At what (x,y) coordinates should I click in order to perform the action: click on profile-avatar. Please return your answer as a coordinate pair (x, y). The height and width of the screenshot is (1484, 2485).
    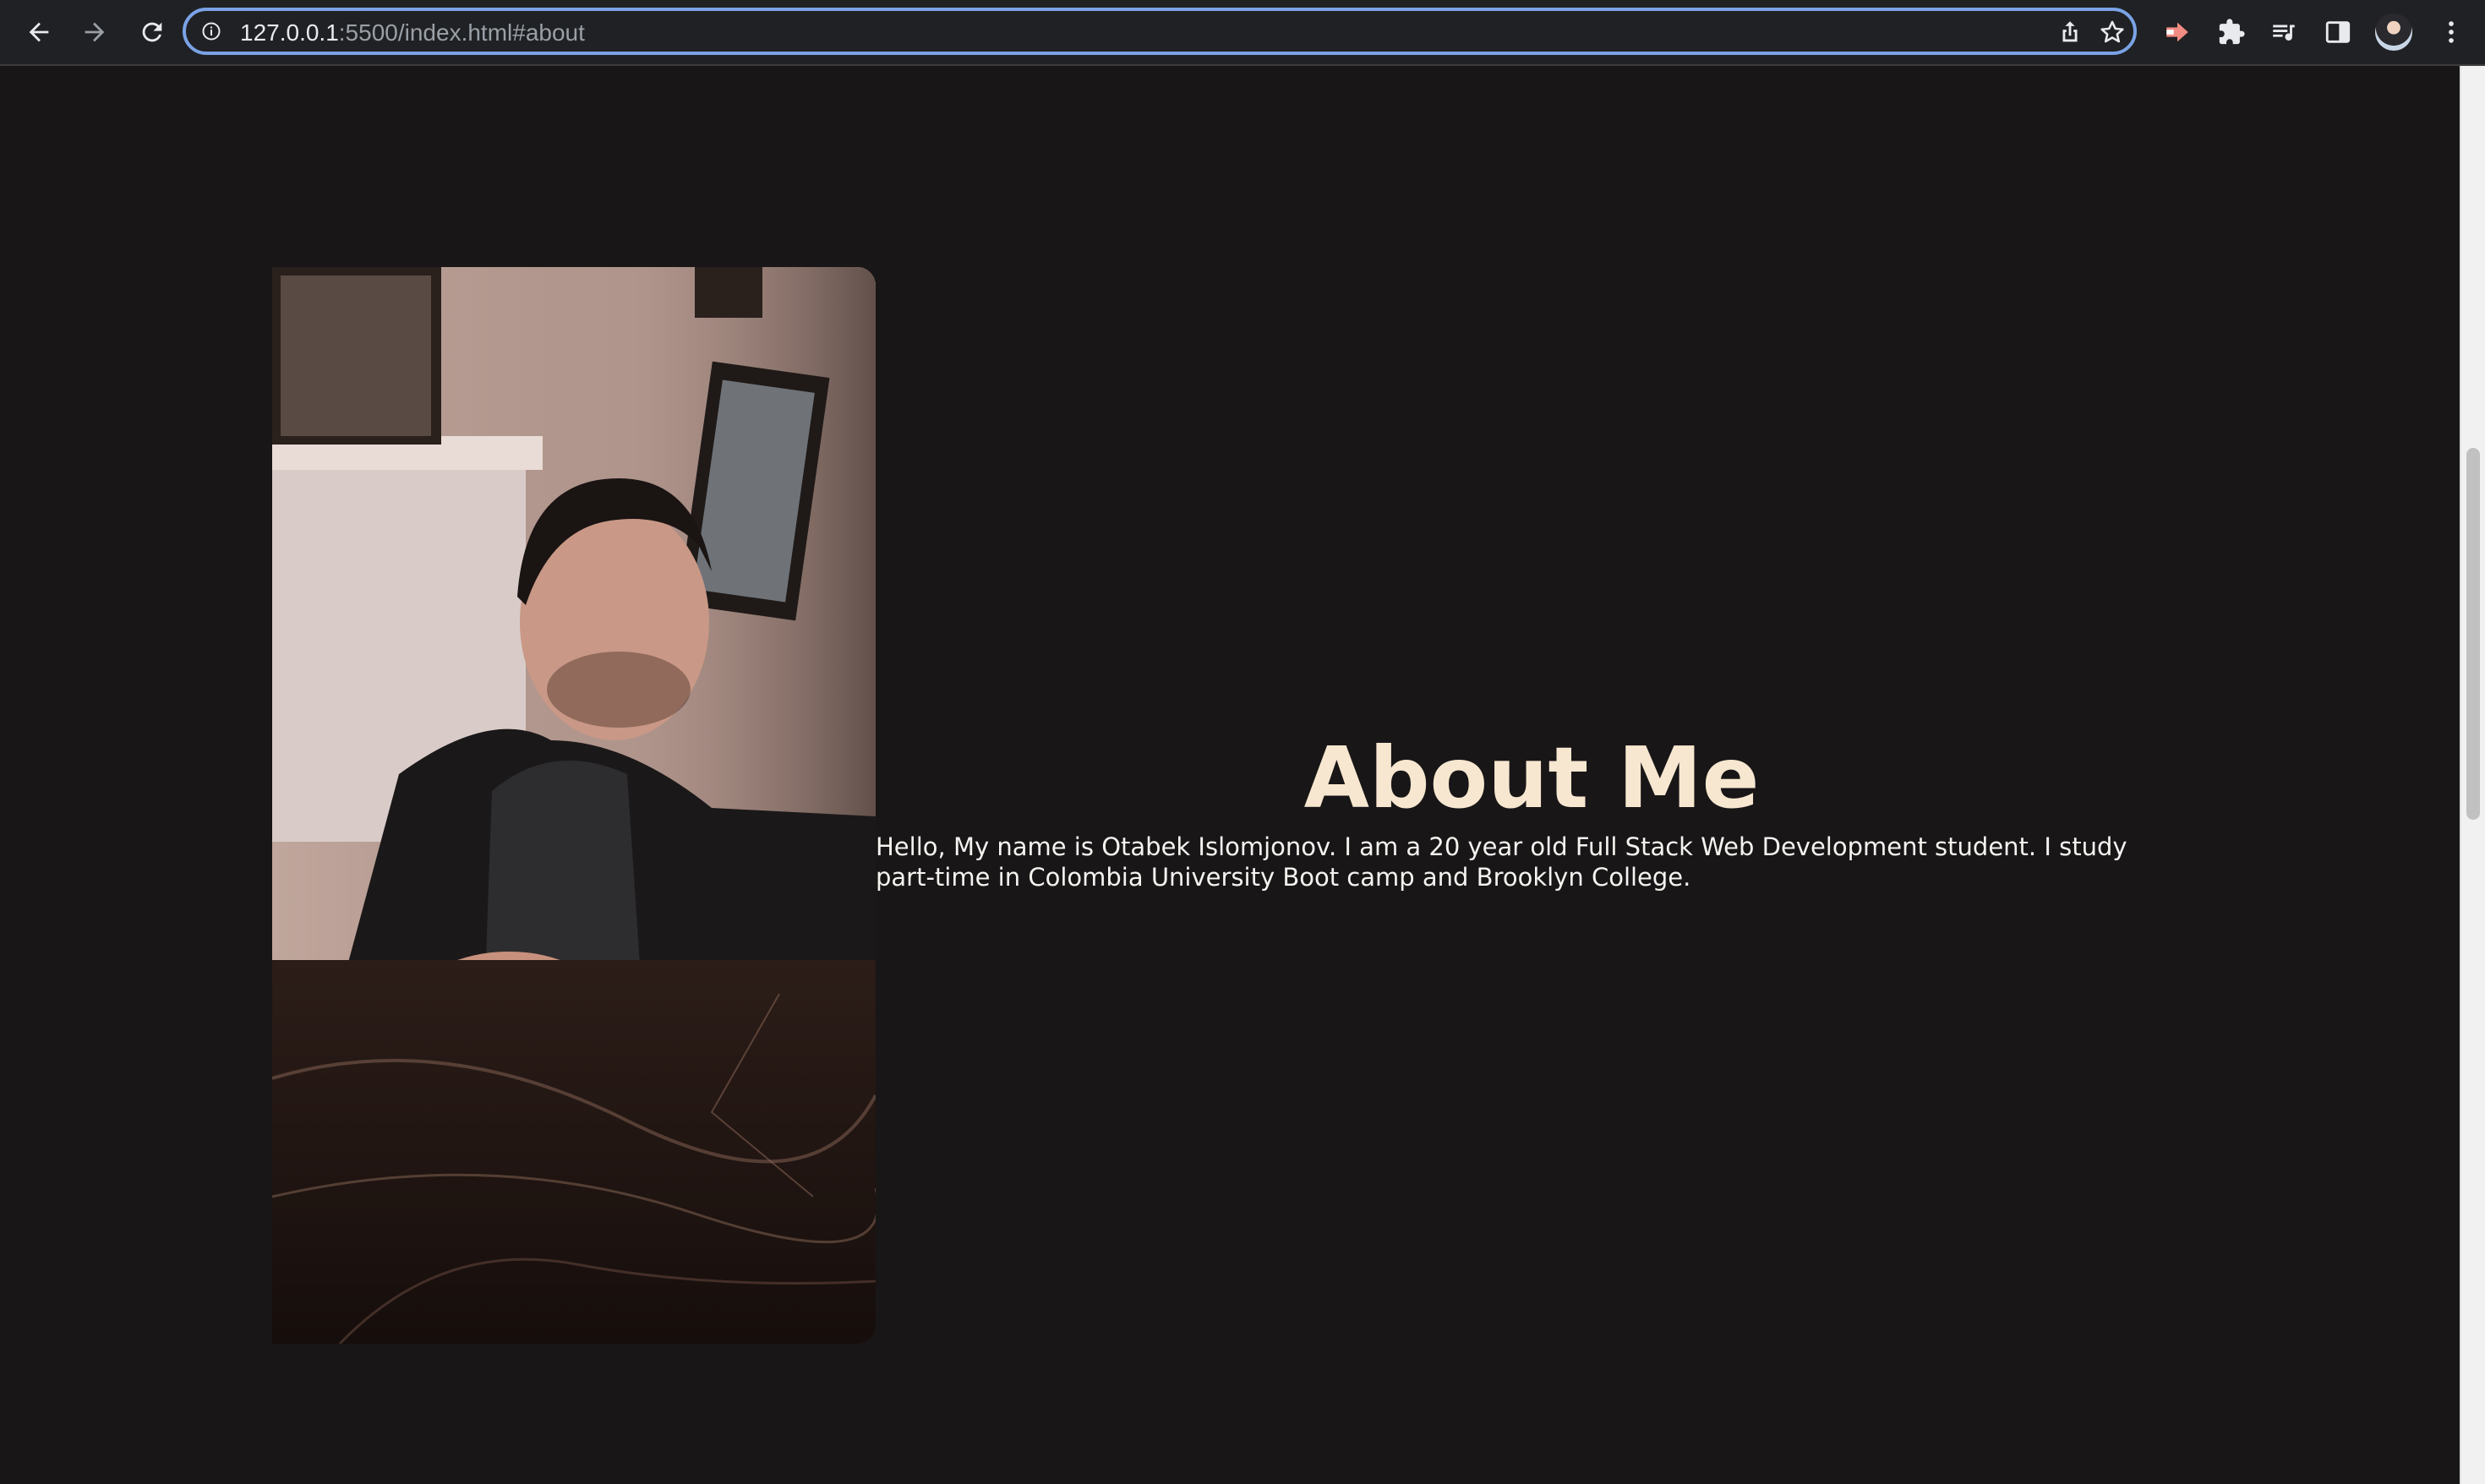
    Looking at the image, I should click on (2393, 33).